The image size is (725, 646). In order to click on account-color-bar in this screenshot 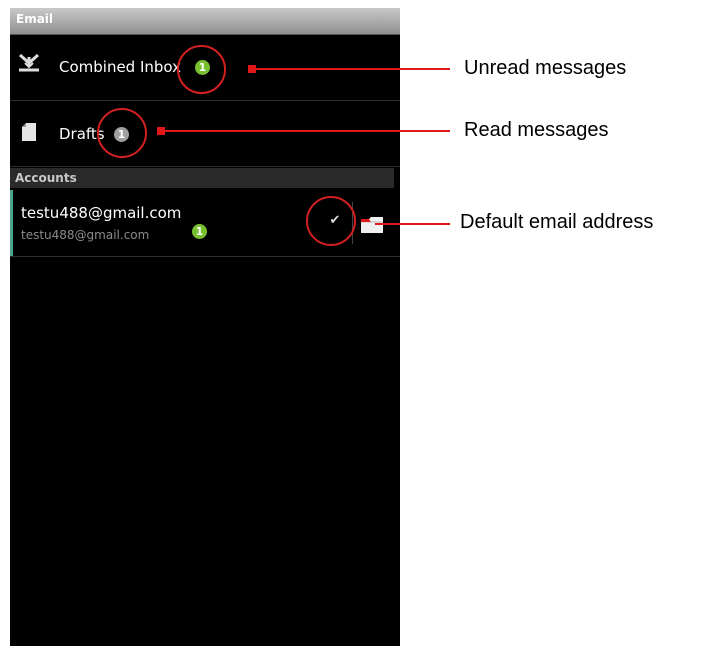, I will do `click(11, 223)`.